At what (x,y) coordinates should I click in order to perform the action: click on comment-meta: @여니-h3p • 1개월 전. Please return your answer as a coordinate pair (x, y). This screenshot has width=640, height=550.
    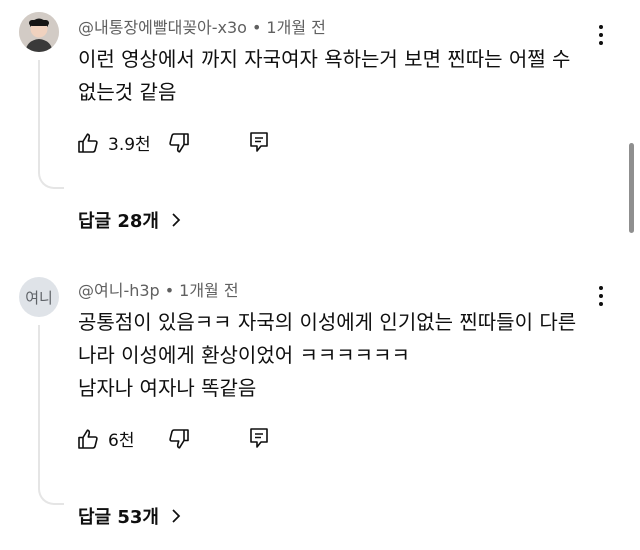
    Looking at the image, I should click on (158, 289).